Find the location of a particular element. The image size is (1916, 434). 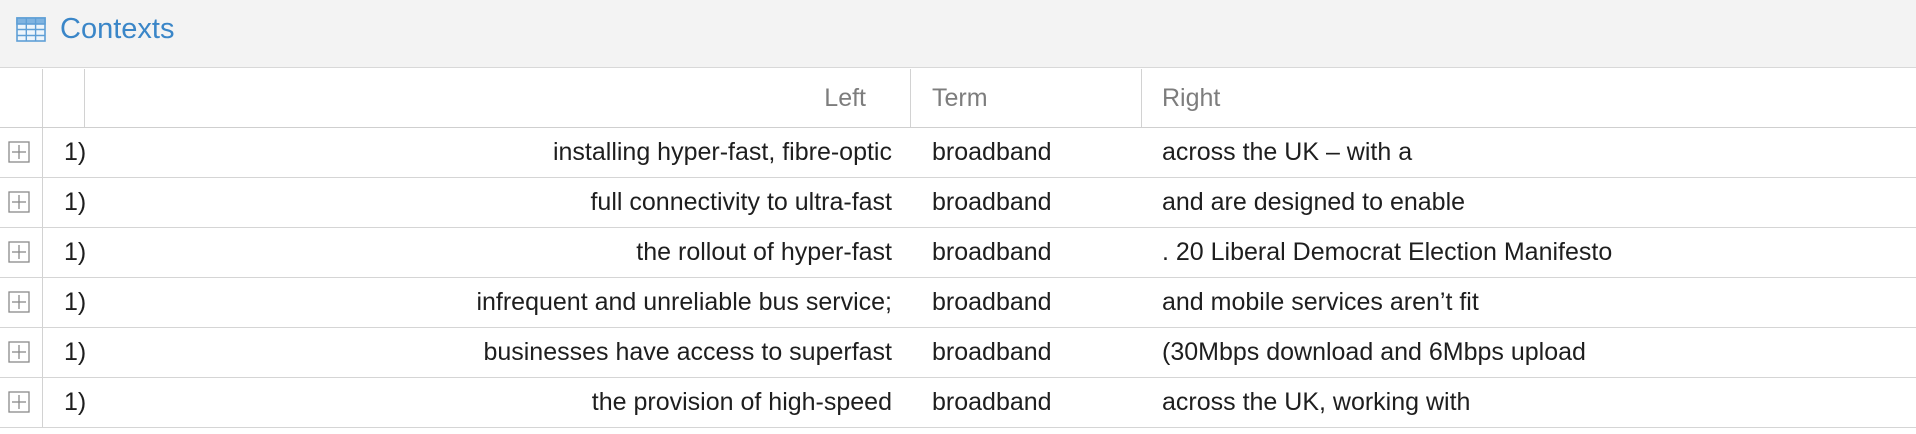

left-context: installing hyper-fast, fibre-optic is located at coordinates (722, 152).